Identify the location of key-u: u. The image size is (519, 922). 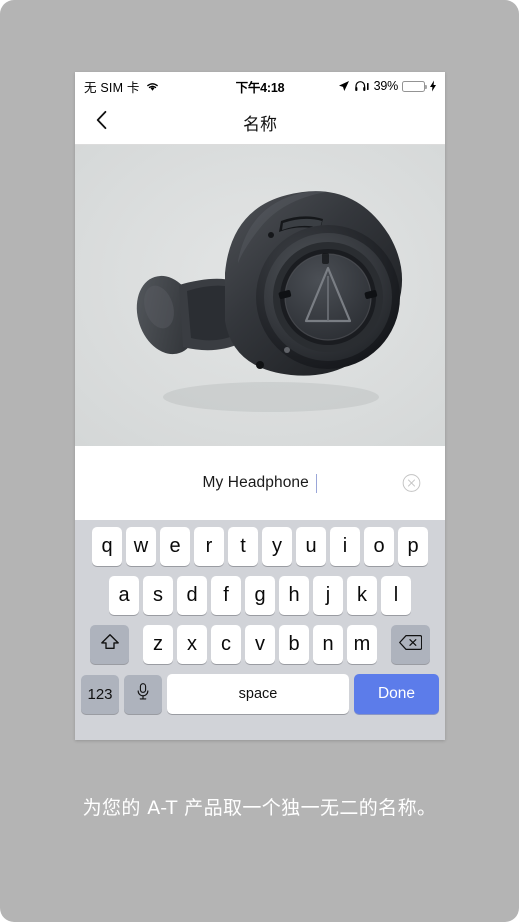
(311, 546).